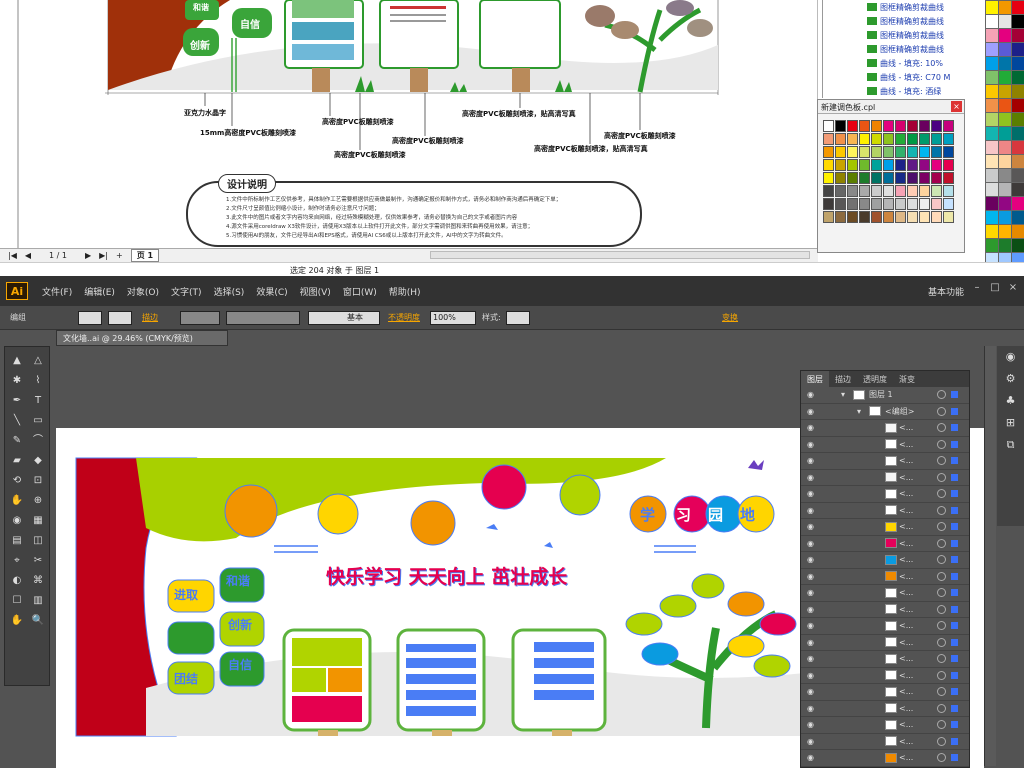 The image size is (1024, 768). Describe the element at coordinates (38, 620) in the screenshot. I see `tool-button-27: 🔍` at that location.